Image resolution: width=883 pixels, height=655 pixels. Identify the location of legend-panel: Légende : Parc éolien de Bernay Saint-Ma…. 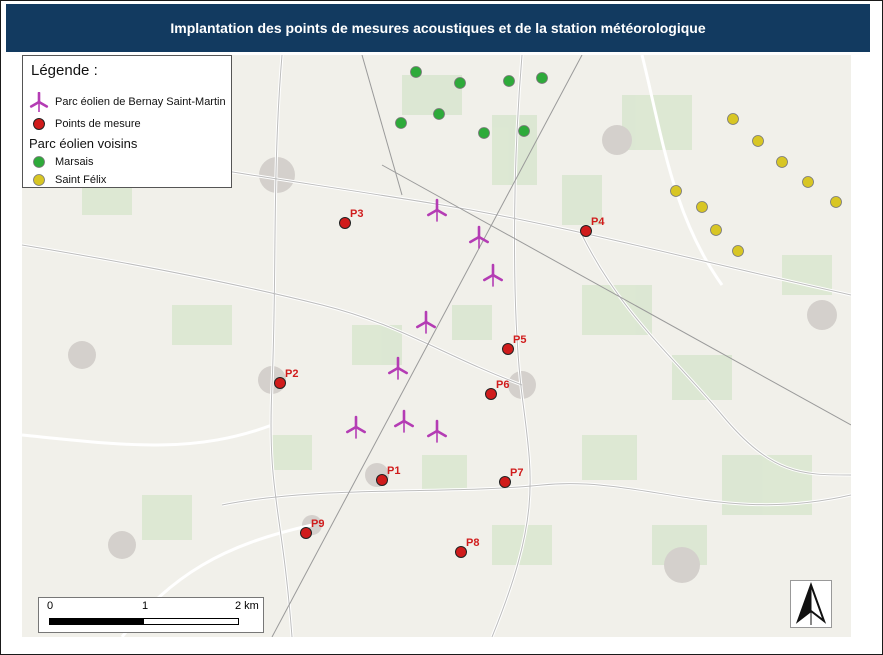
(127, 121).